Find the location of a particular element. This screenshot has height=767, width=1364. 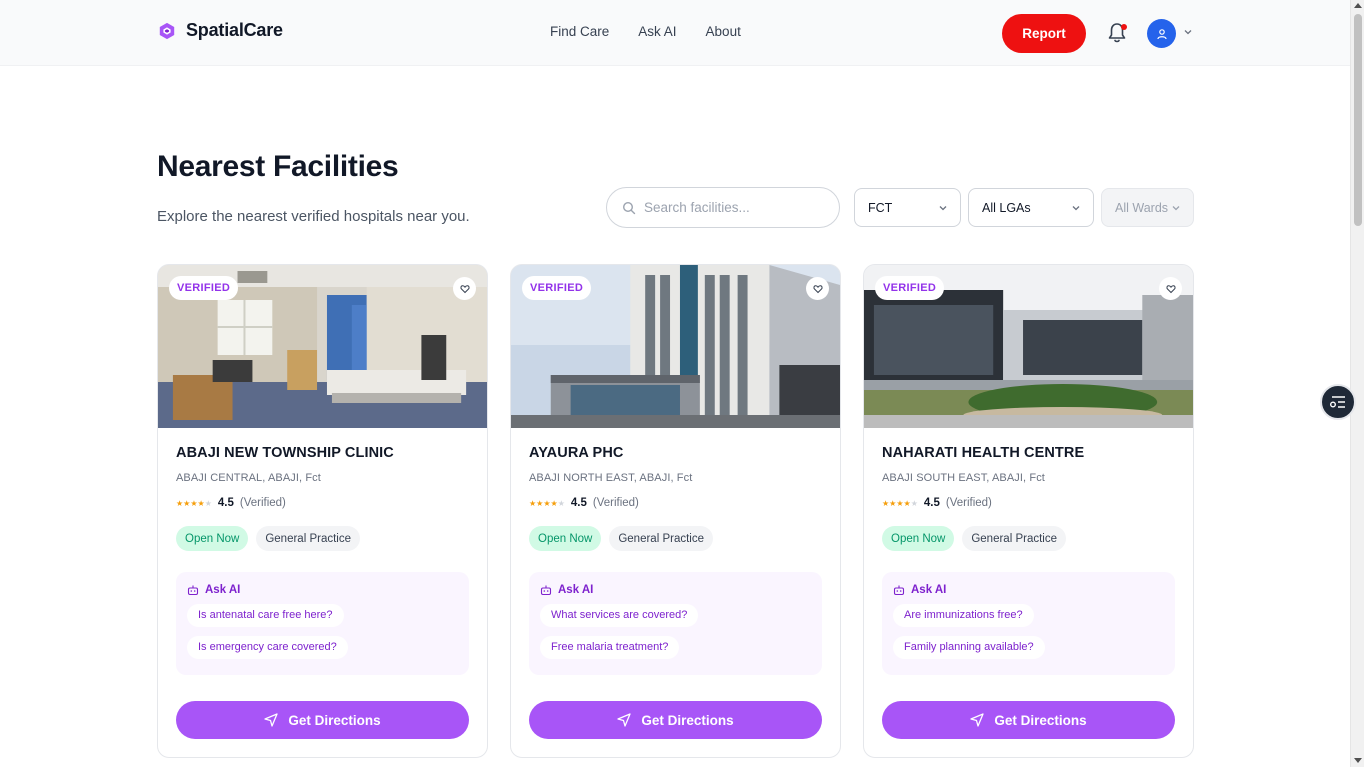

hexagon-logo-icon is located at coordinates (167, 30).